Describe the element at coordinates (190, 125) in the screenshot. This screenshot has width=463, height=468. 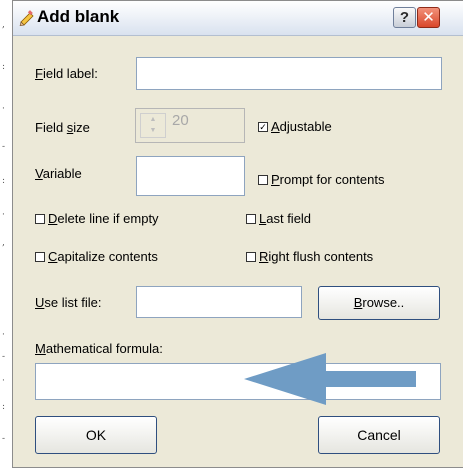
I see `field-size-spinner: ▲ ▼ 20` at that location.